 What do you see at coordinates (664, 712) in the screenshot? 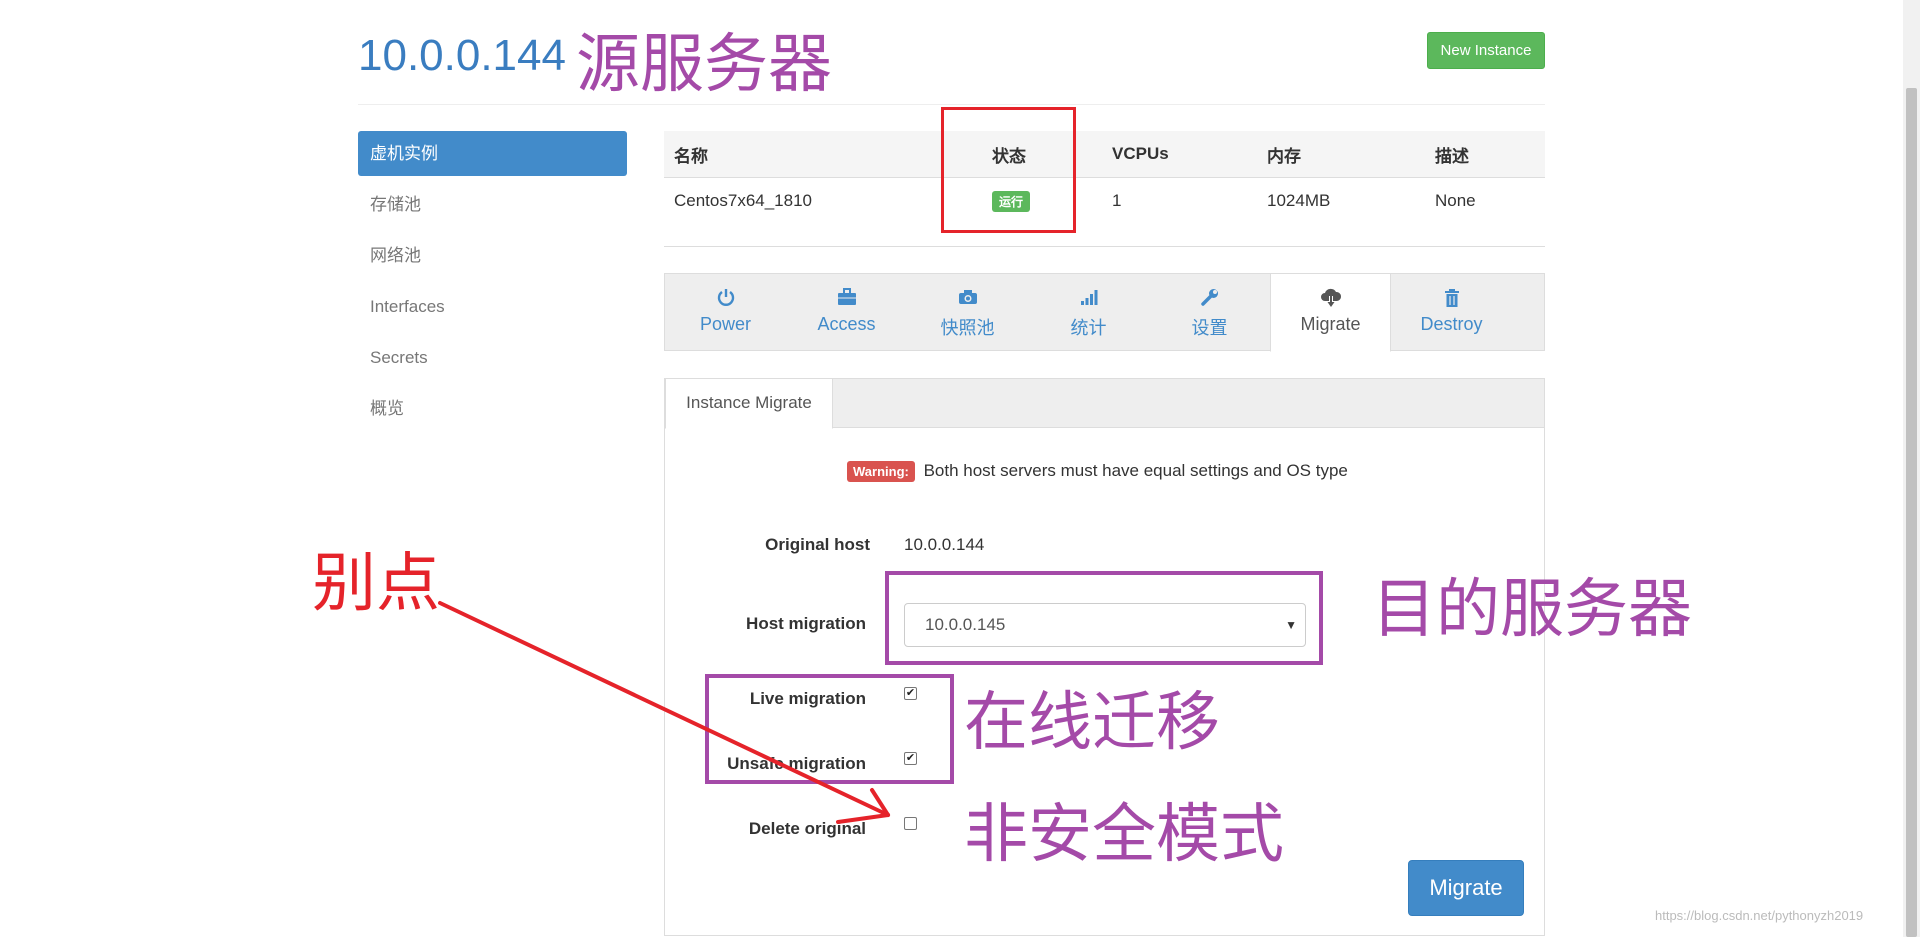
I see `annotation-arrow-icon` at bounding box center [664, 712].